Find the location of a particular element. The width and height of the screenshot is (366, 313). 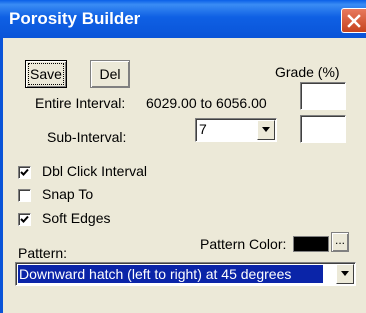

save-button-label: Save is located at coordinates (46, 74).